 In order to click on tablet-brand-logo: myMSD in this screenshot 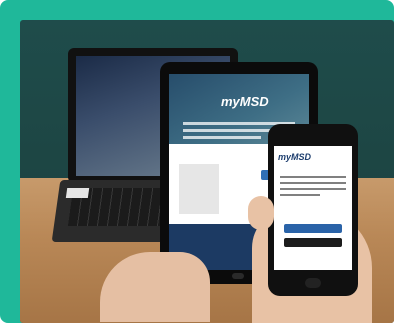, I will do `click(245, 101)`.